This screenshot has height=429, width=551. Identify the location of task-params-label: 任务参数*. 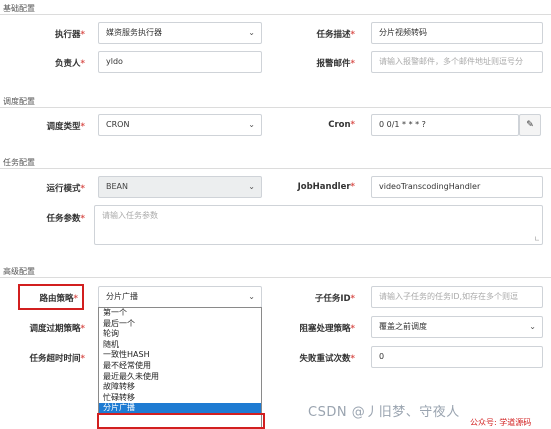
(65, 219).